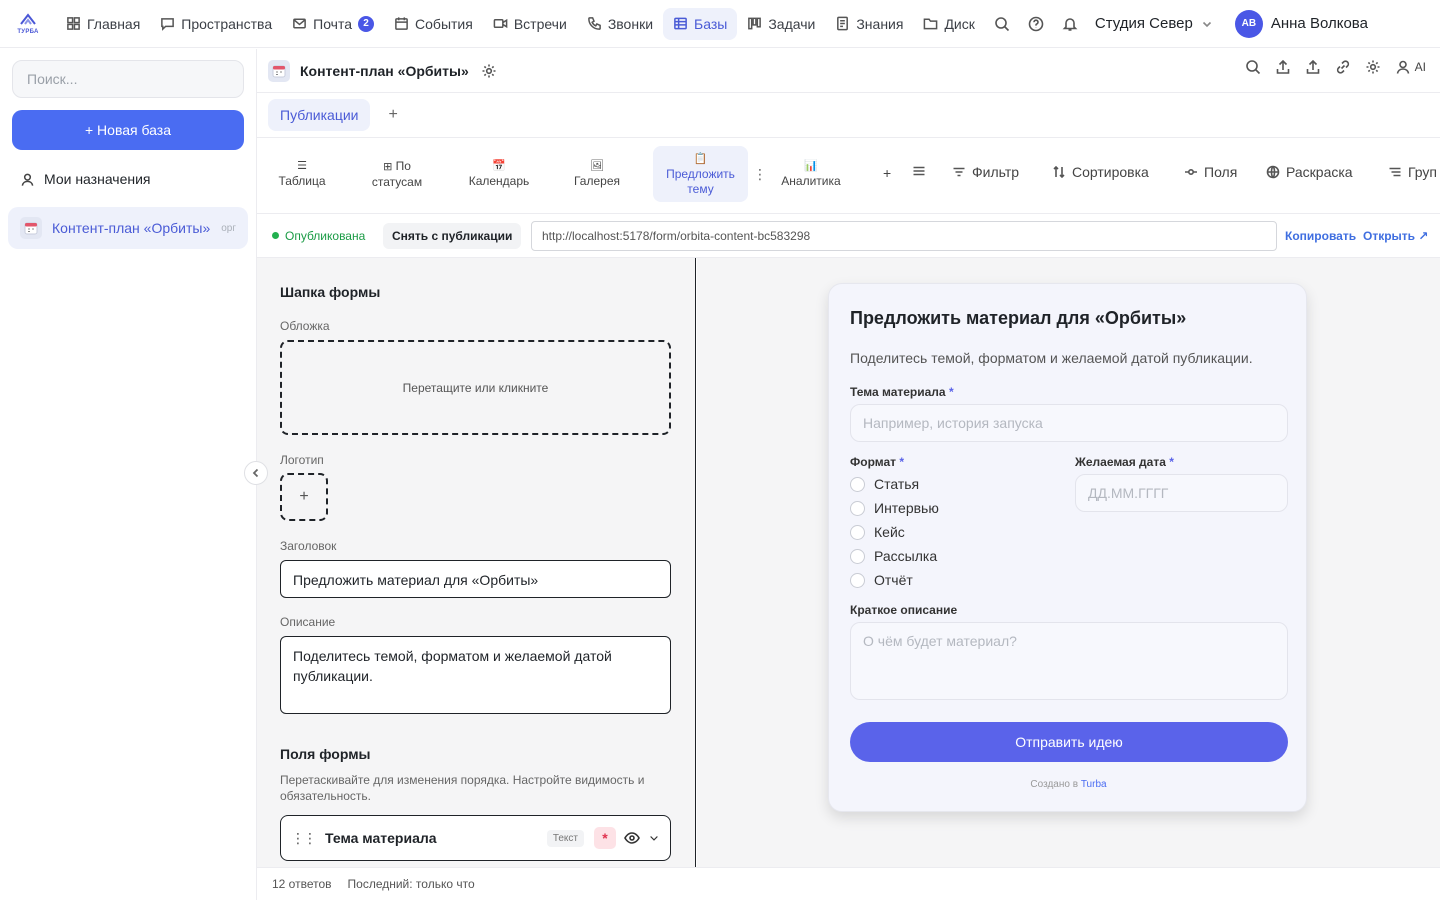  Describe the element at coordinates (605, 838) in the screenshot. I see `required-toggle: *` at that location.